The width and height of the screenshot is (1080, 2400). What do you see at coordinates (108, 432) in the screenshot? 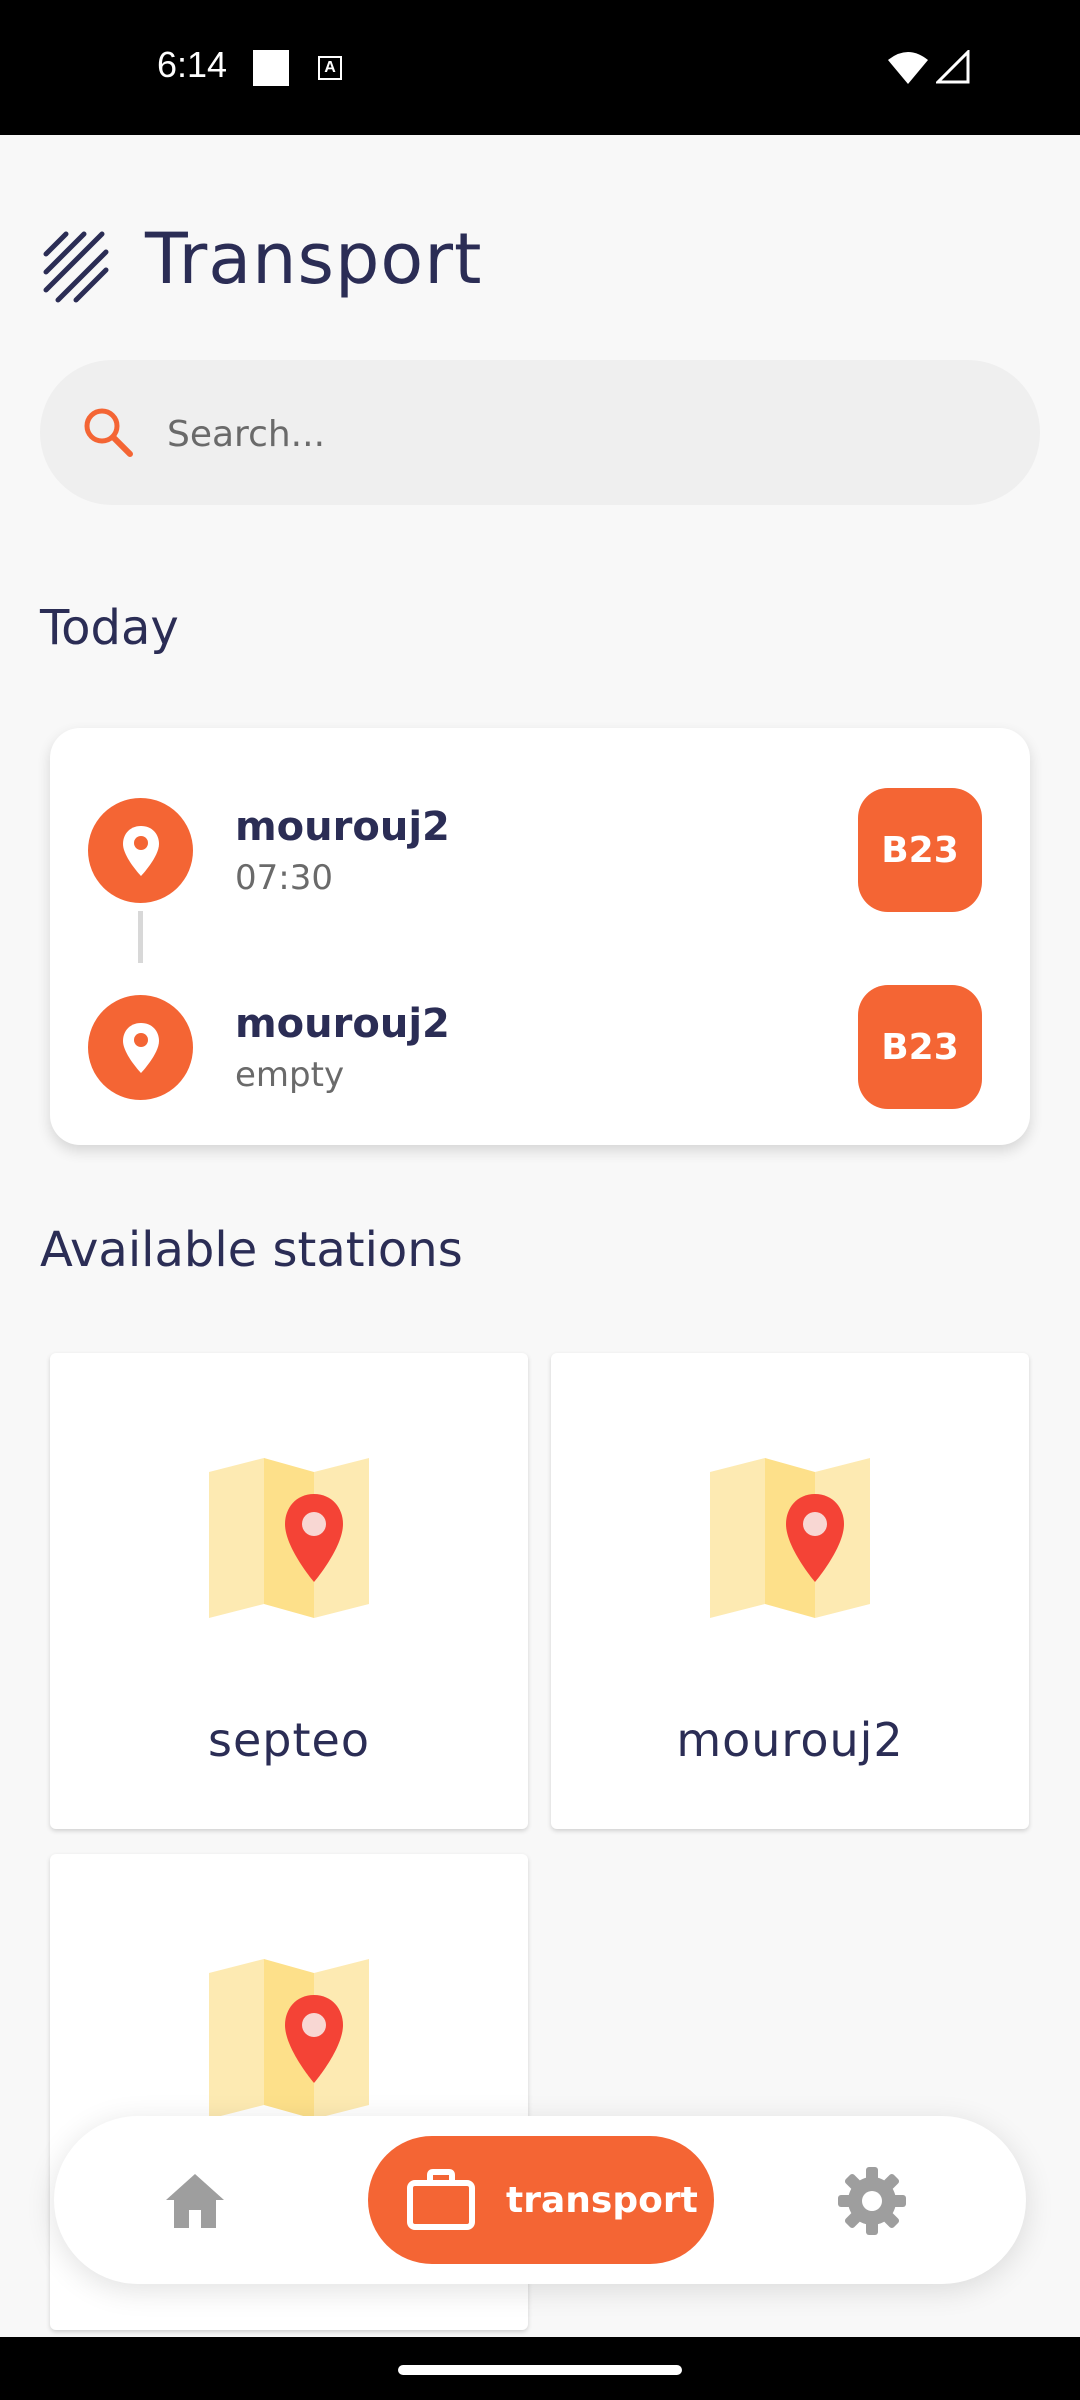
I see `search-icon` at bounding box center [108, 432].